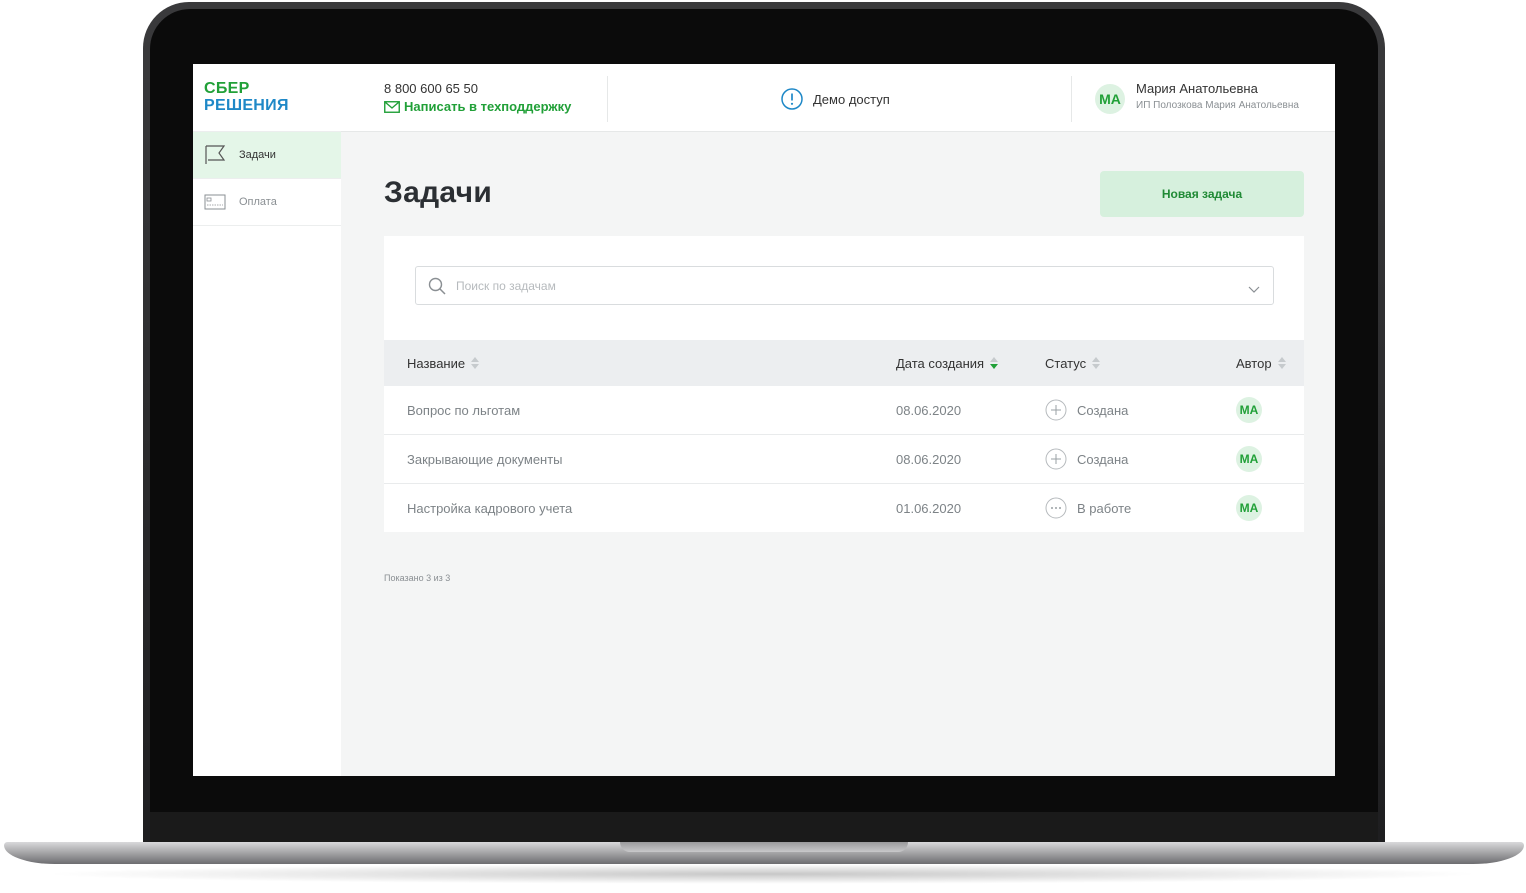 This screenshot has width=1526, height=893. Describe the element at coordinates (246, 105) in the screenshot. I see `logo-line-2: РЕШЕНИЯ` at that location.